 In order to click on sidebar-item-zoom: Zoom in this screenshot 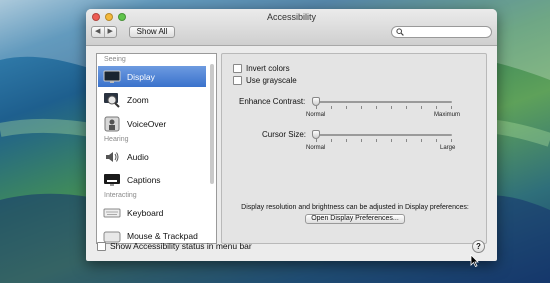, I will do `click(152, 99)`.